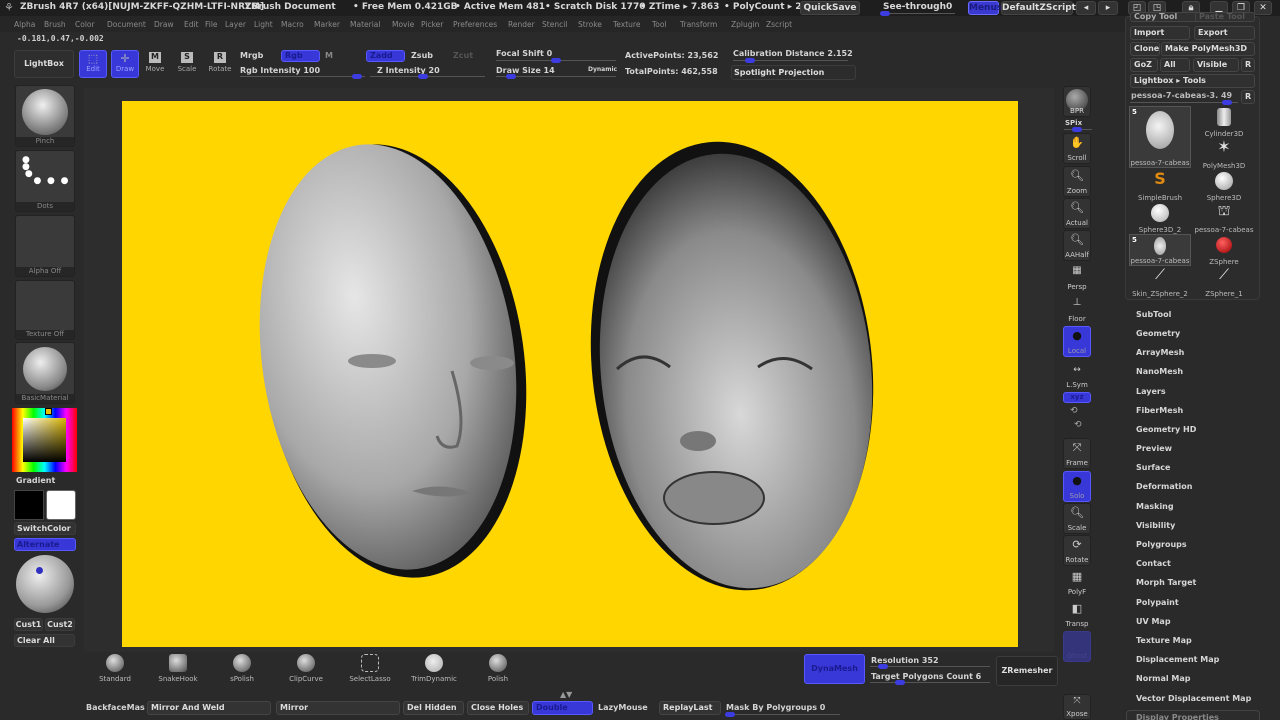 The height and width of the screenshot is (720, 1280). I want to click on rotate-button: R Rotate, so click(220, 62).